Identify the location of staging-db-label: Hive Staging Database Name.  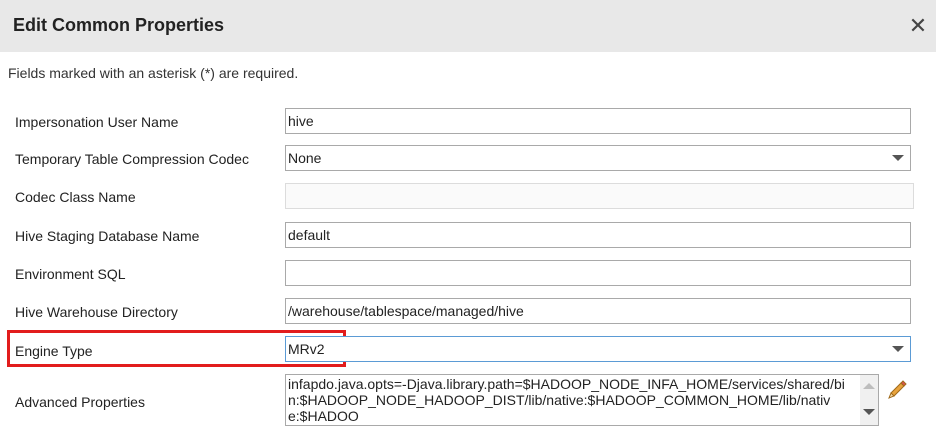
(107, 236).